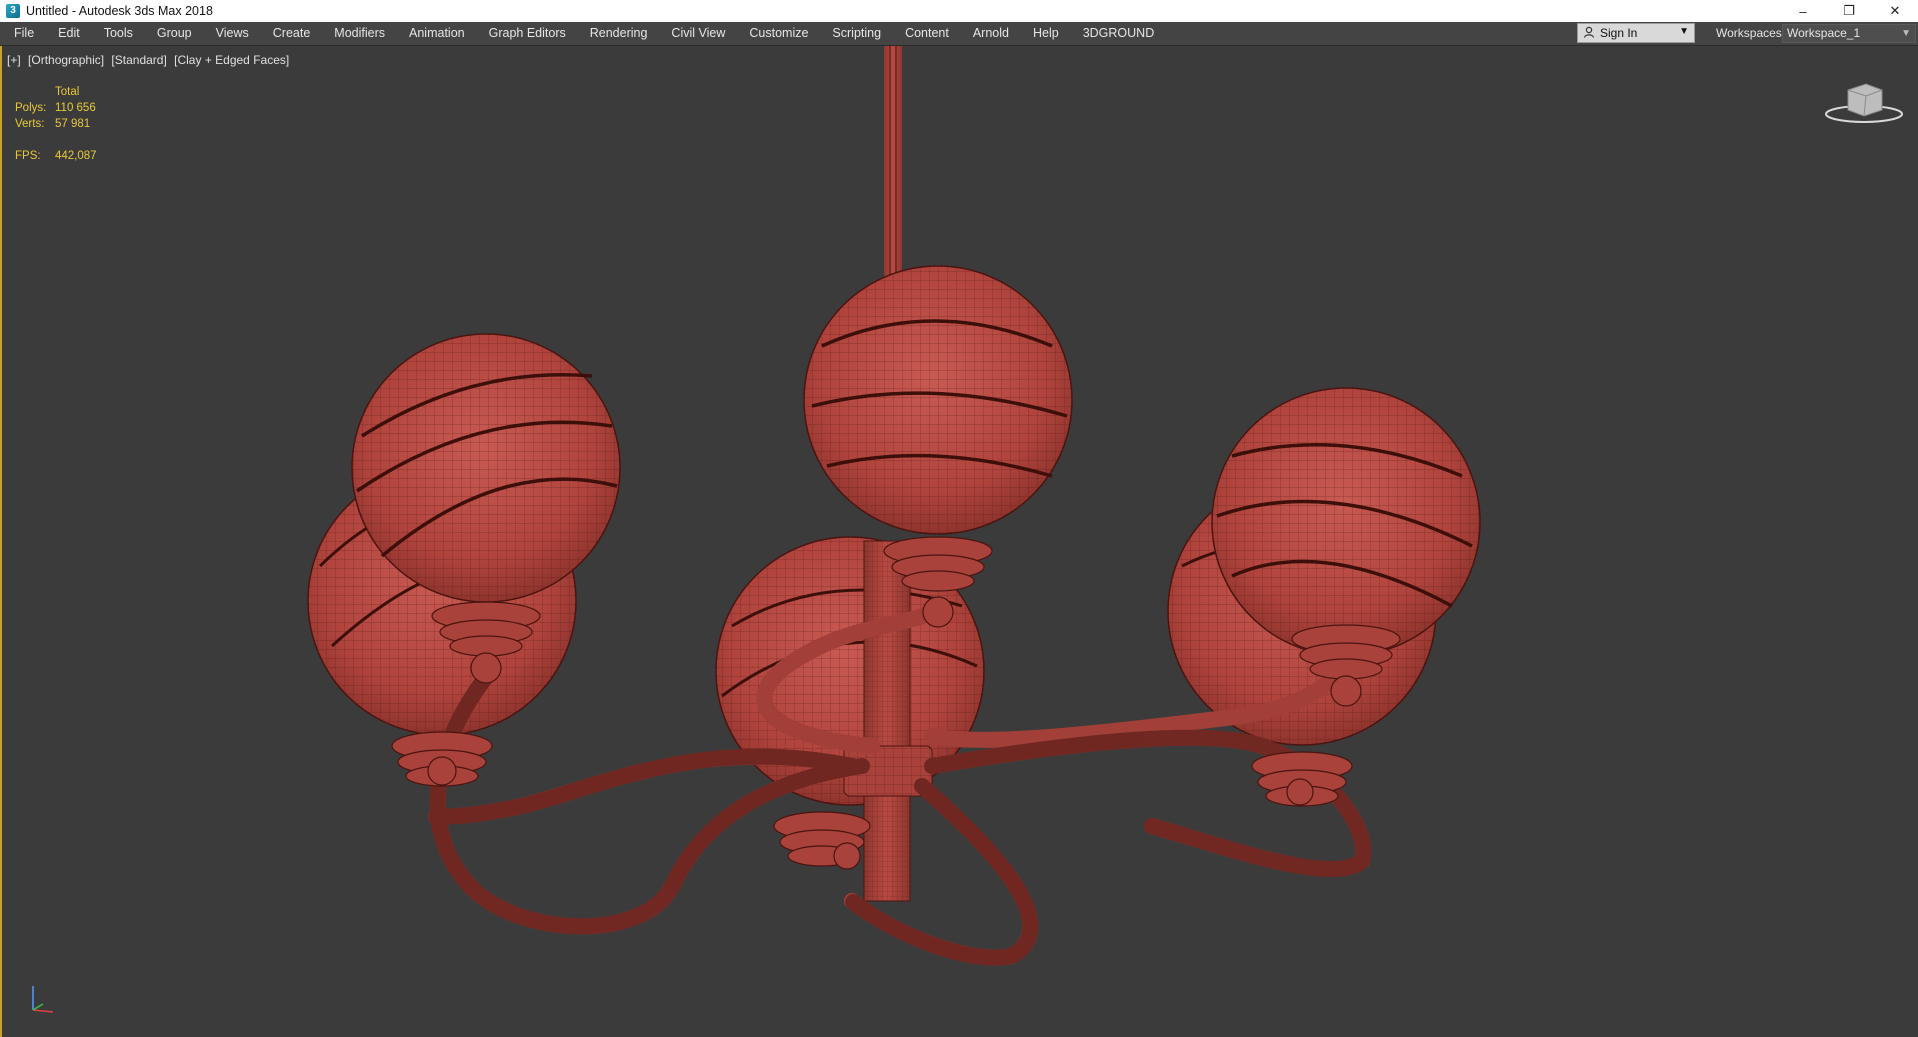 This screenshot has width=1918, height=1037. What do you see at coordinates (1619, 33) in the screenshot?
I see `sign-in-label: Sign In` at bounding box center [1619, 33].